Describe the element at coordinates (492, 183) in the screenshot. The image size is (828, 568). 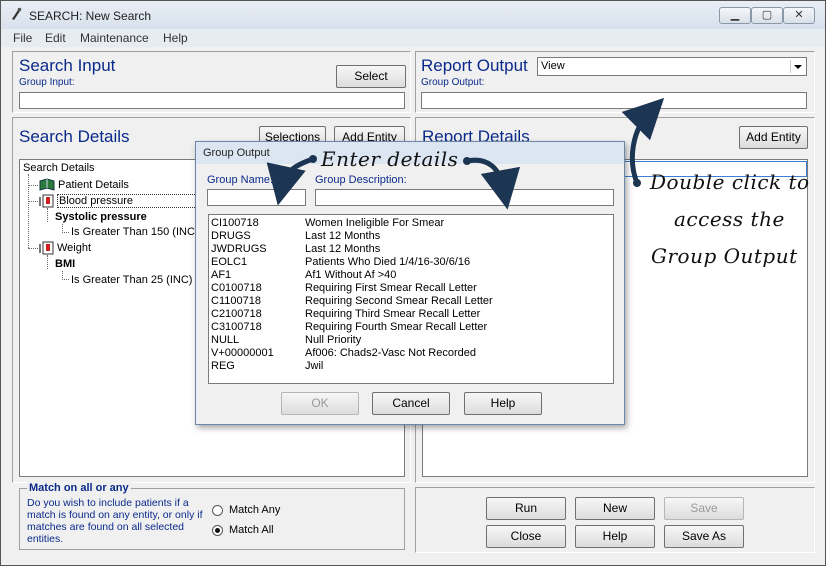
I see `arrow-to-group-description-icon` at that location.